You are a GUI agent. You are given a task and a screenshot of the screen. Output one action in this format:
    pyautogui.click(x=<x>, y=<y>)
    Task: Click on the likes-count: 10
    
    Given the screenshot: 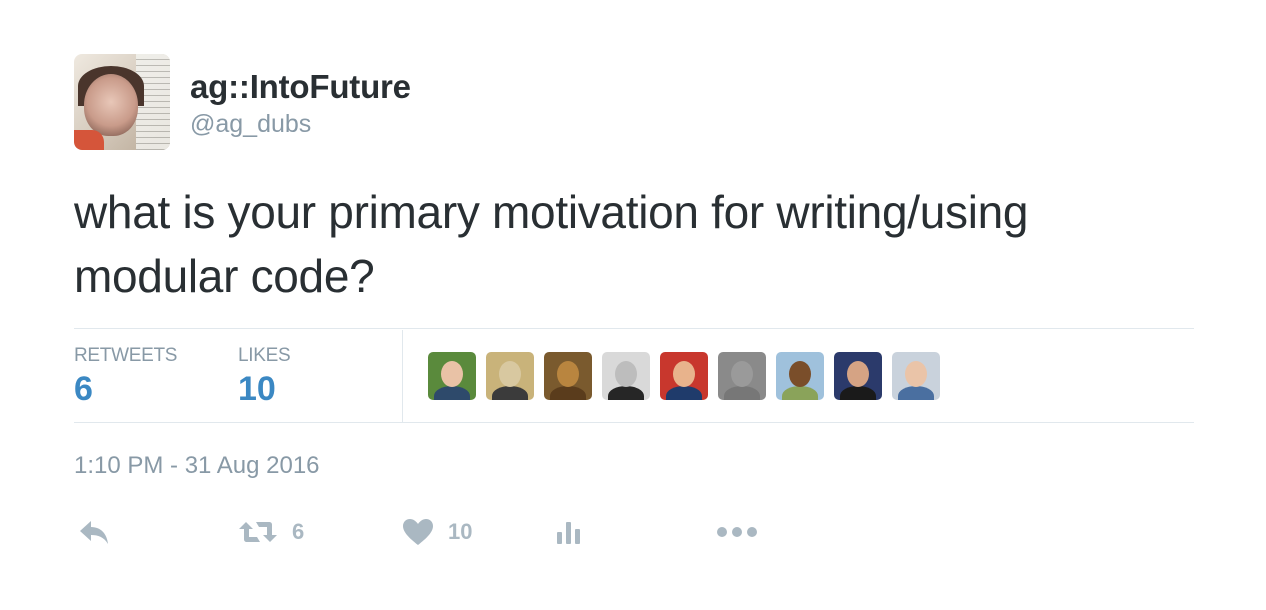 What is the action you would take?
    pyautogui.click(x=257, y=389)
    